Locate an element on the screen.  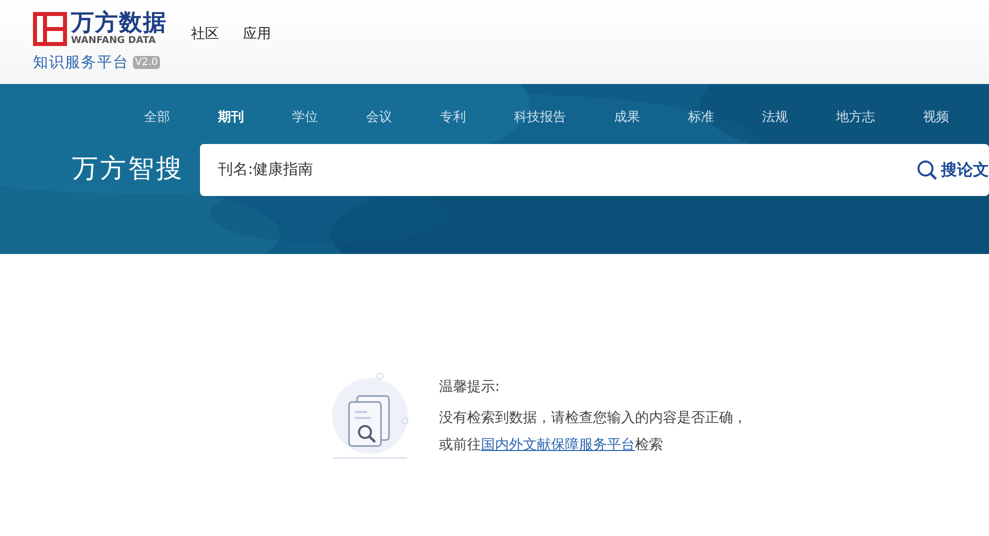
category-tab: 法规 is located at coordinates (775, 118).